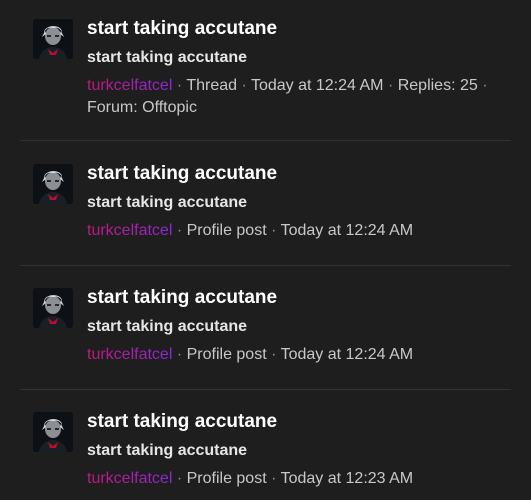  Describe the element at coordinates (347, 478) in the screenshot. I see `timestamp: Today at 12:23 AM` at that location.